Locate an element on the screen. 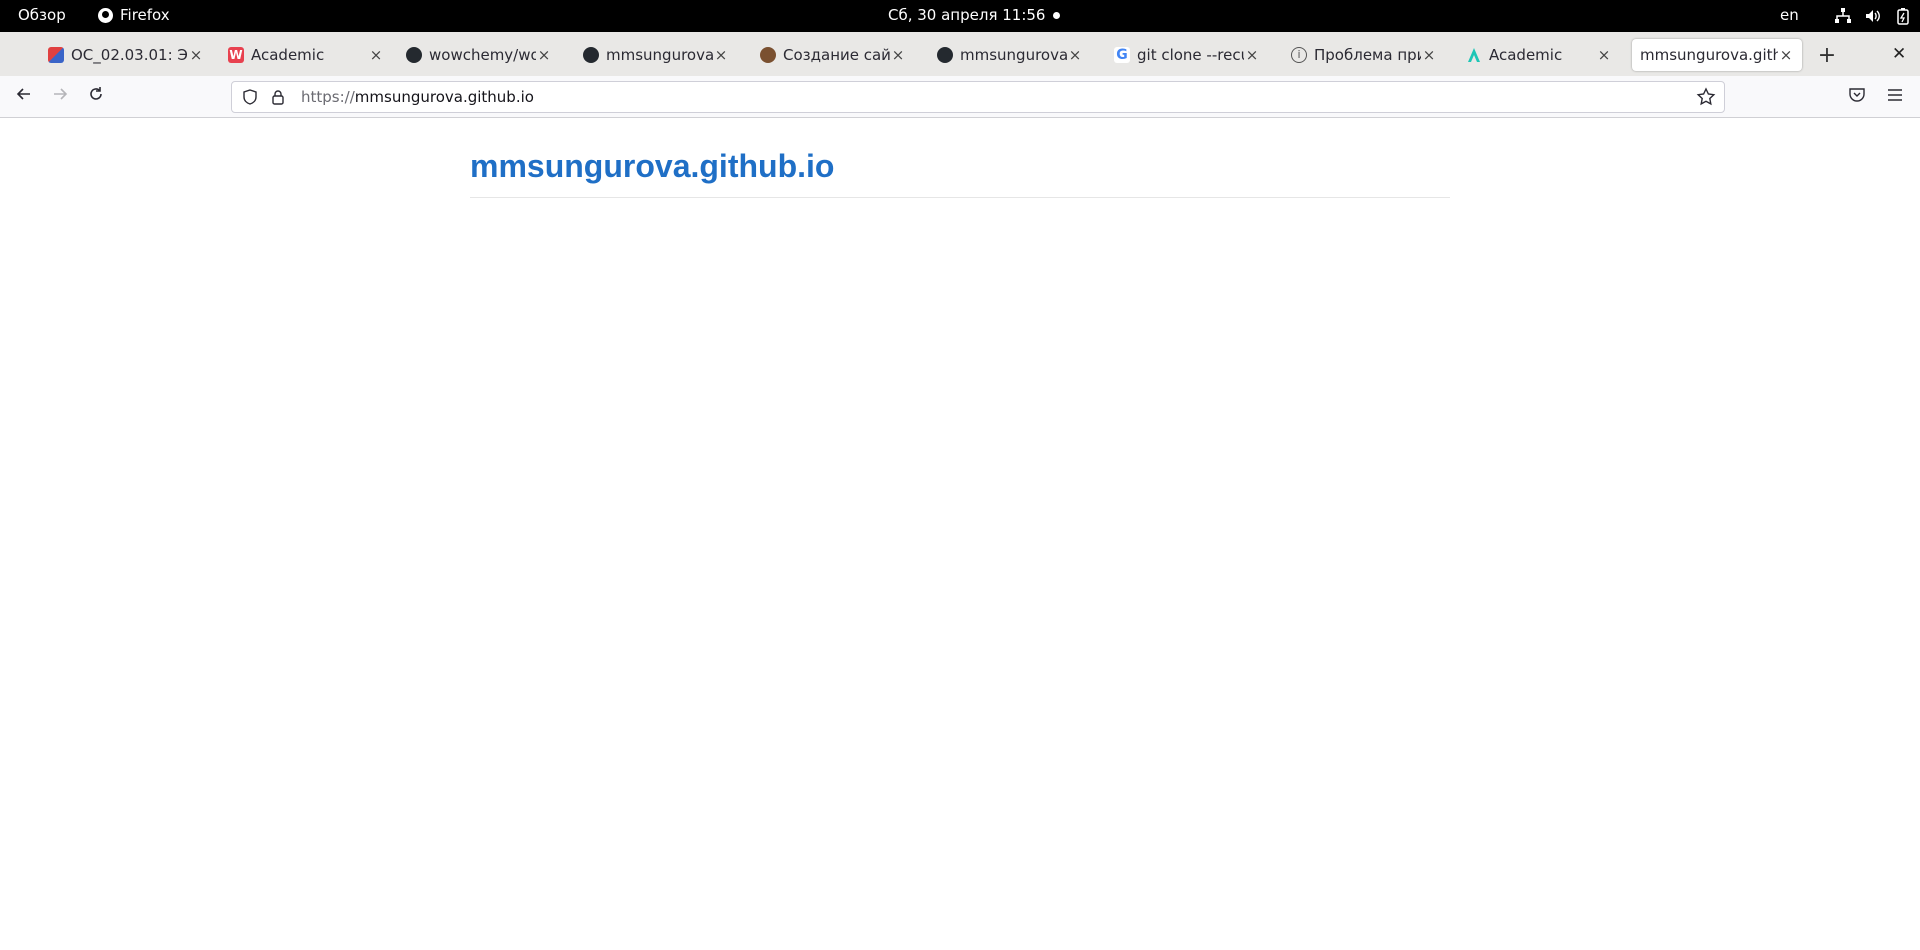 This screenshot has width=1920, height=950. academic-icon is located at coordinates (1474, 55).